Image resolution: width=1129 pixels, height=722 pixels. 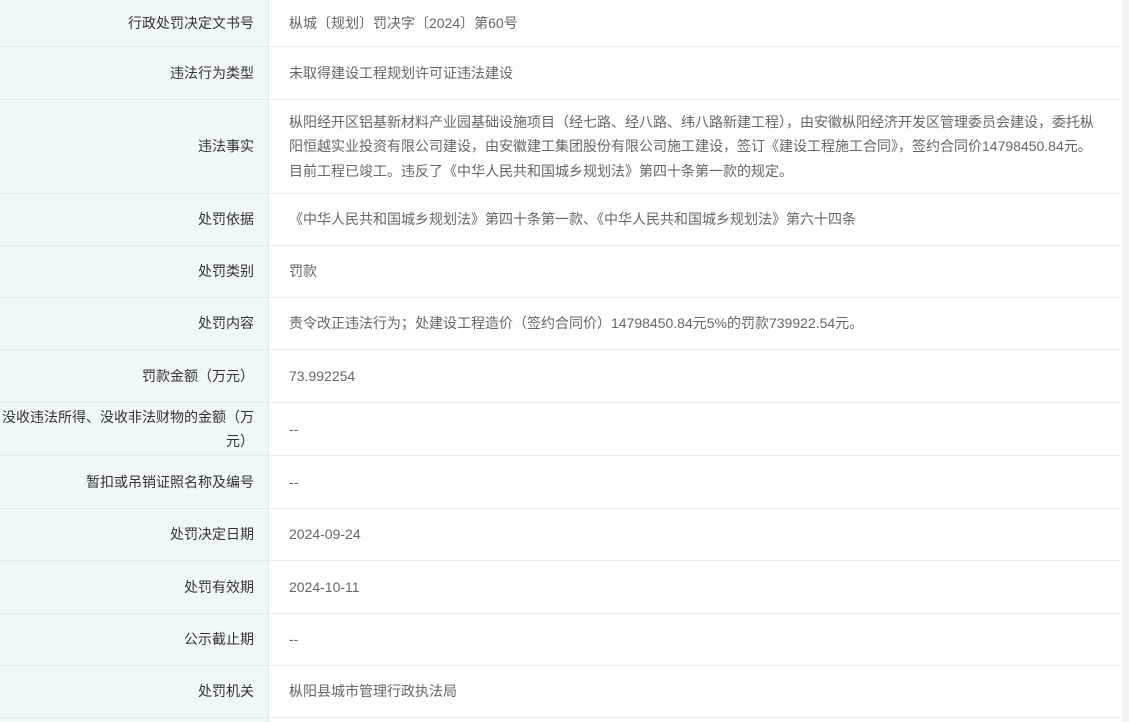 I want to click on row-value: 罚款, so click(x=694, y=272).